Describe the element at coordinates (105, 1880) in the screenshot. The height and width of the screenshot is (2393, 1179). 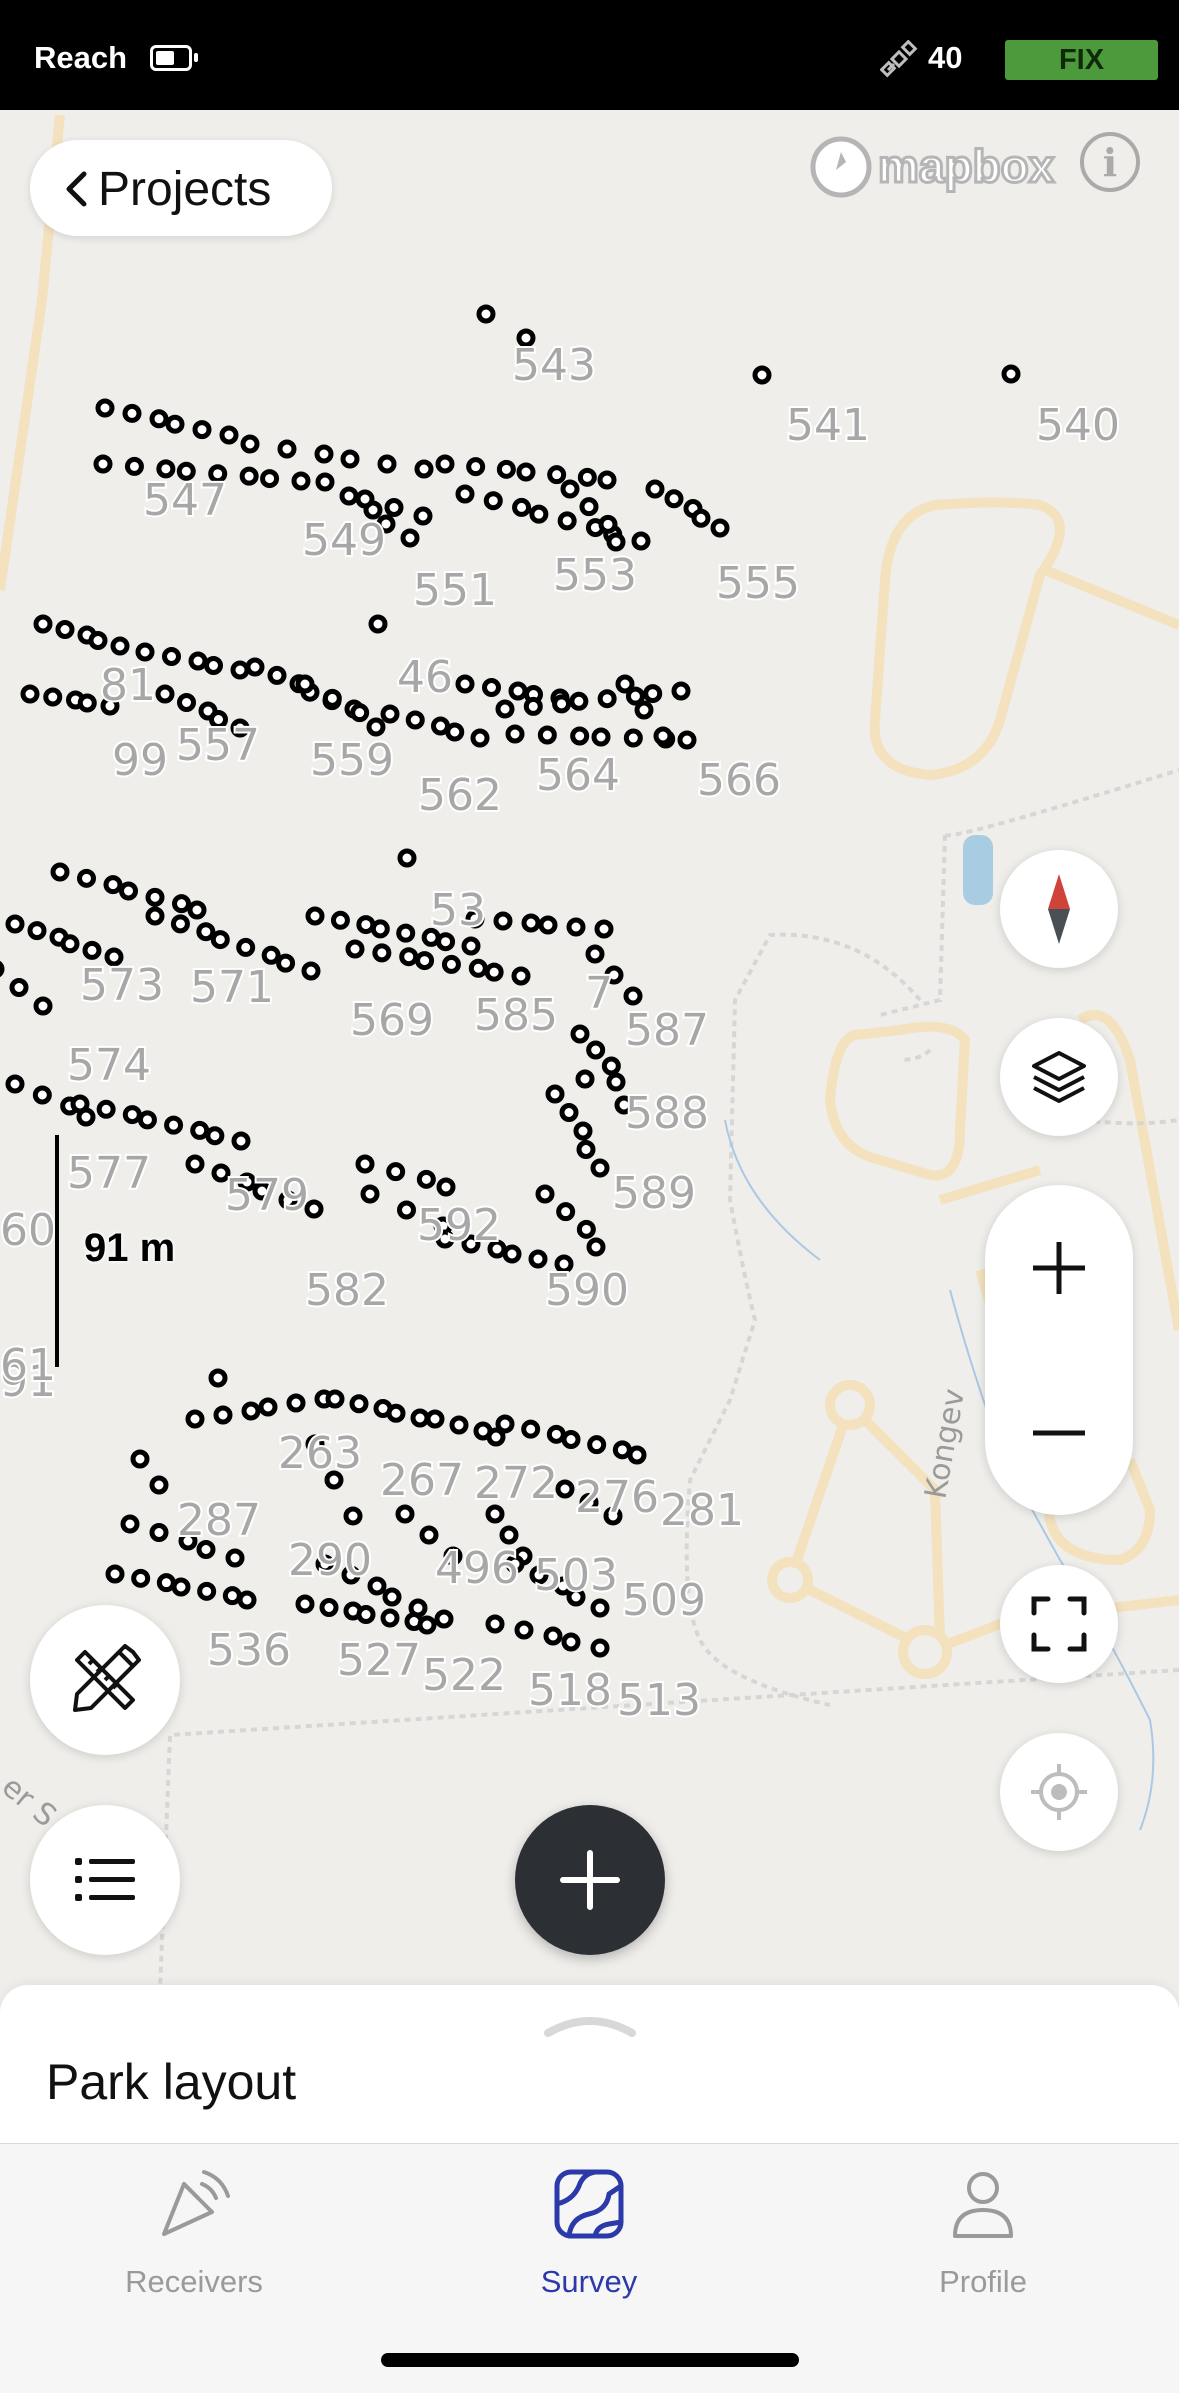
I see `list-button` at that location.